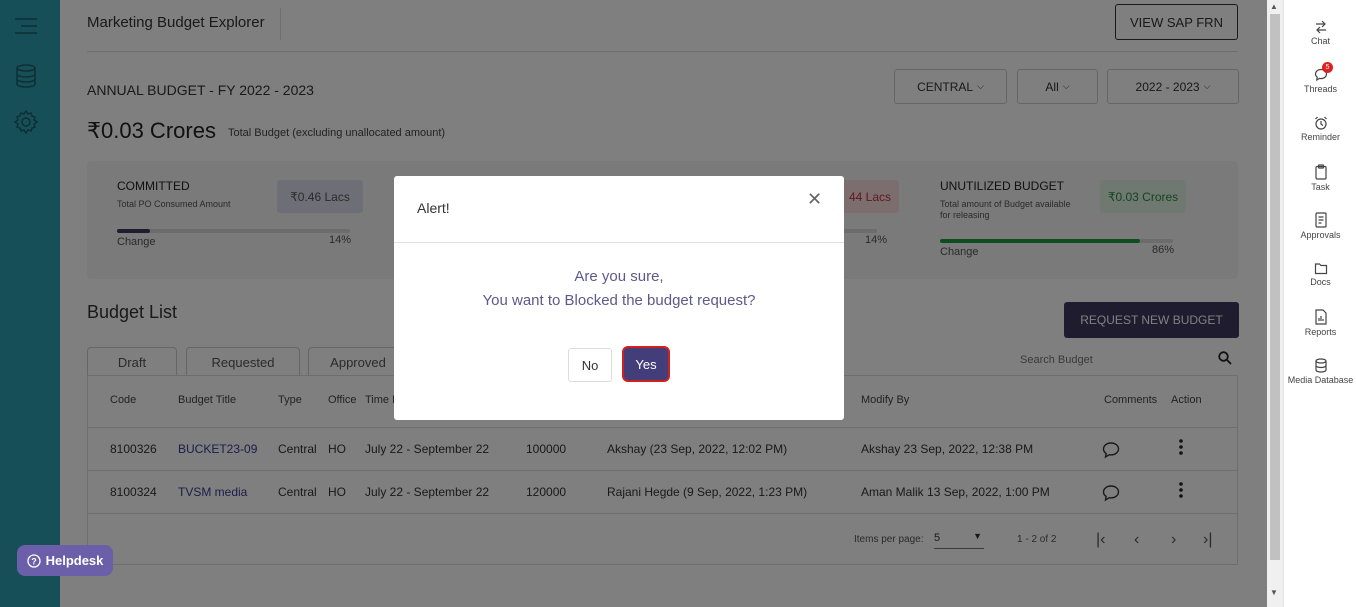  I want to click on dialog-message-line2: You want to Blocked the budget request?, so click(619, 300).